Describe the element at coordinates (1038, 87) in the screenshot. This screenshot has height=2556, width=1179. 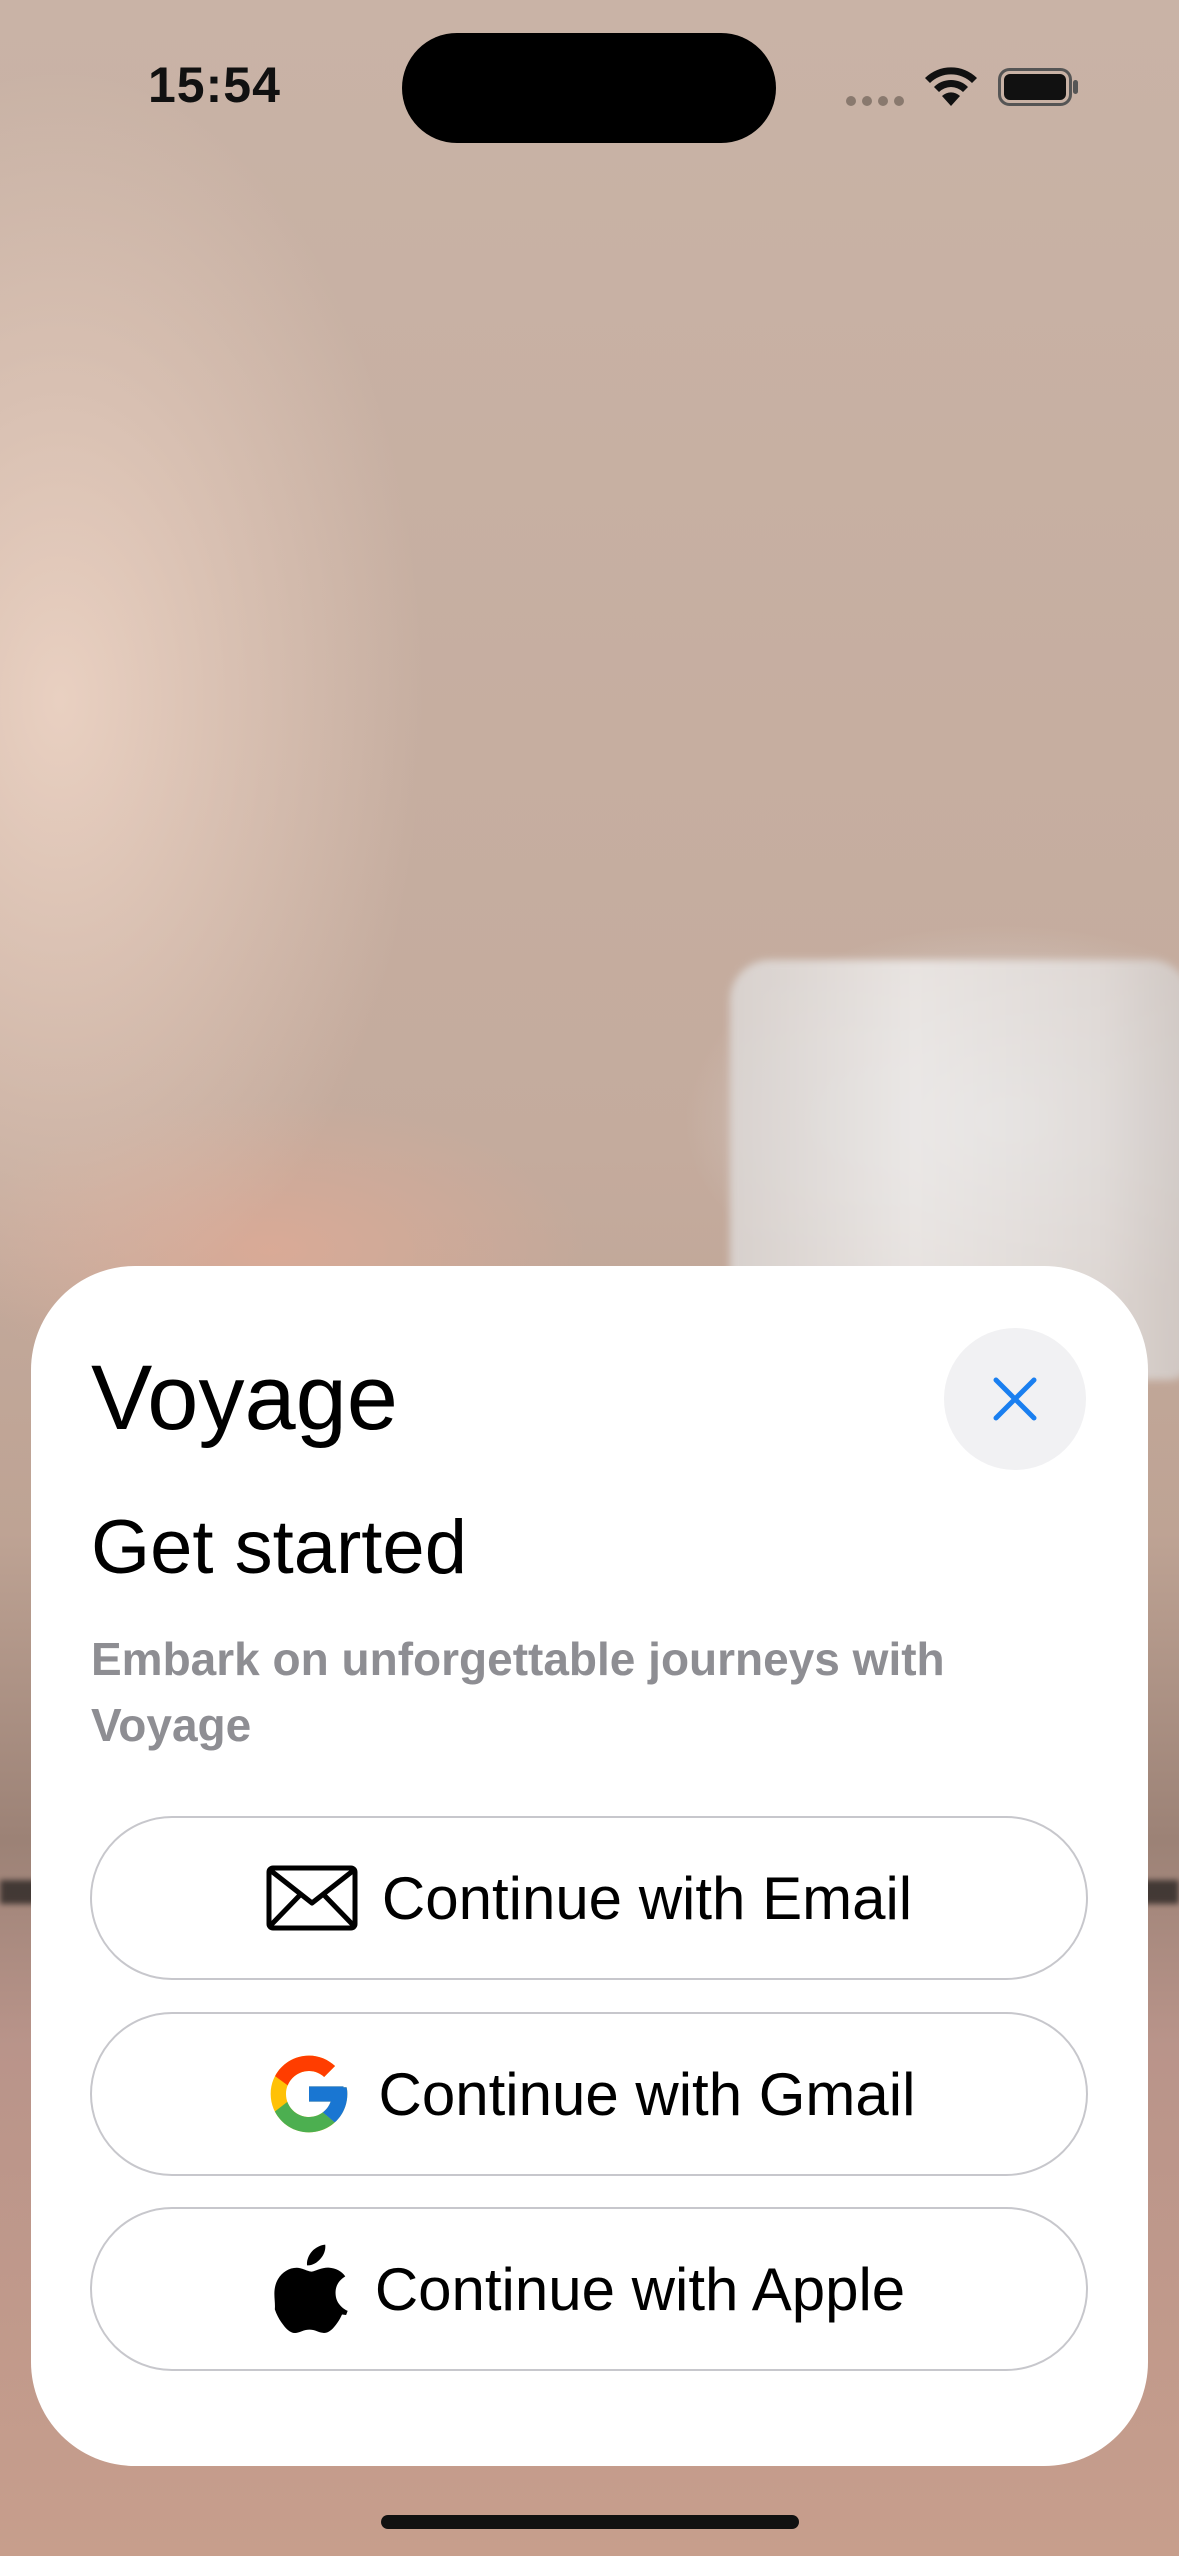
I see `battery-icon` at that location.